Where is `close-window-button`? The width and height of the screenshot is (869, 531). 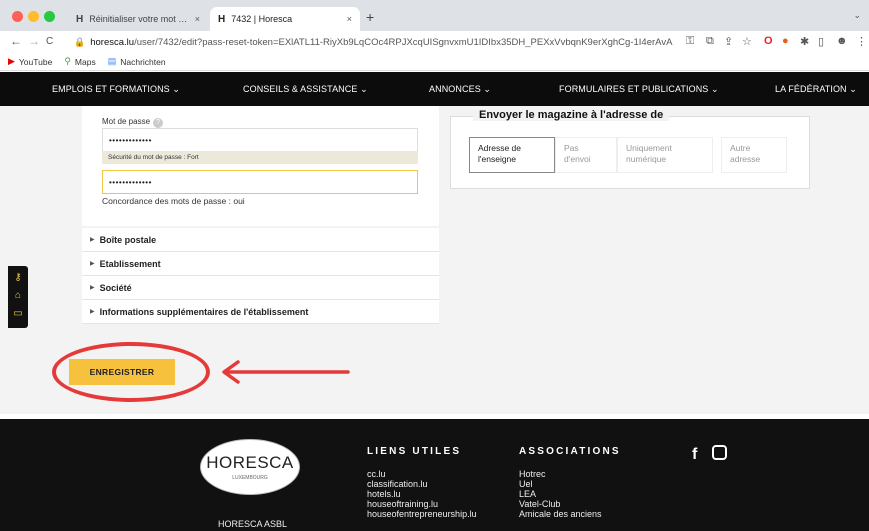
close-window-button is located at coordinates (17, 16).